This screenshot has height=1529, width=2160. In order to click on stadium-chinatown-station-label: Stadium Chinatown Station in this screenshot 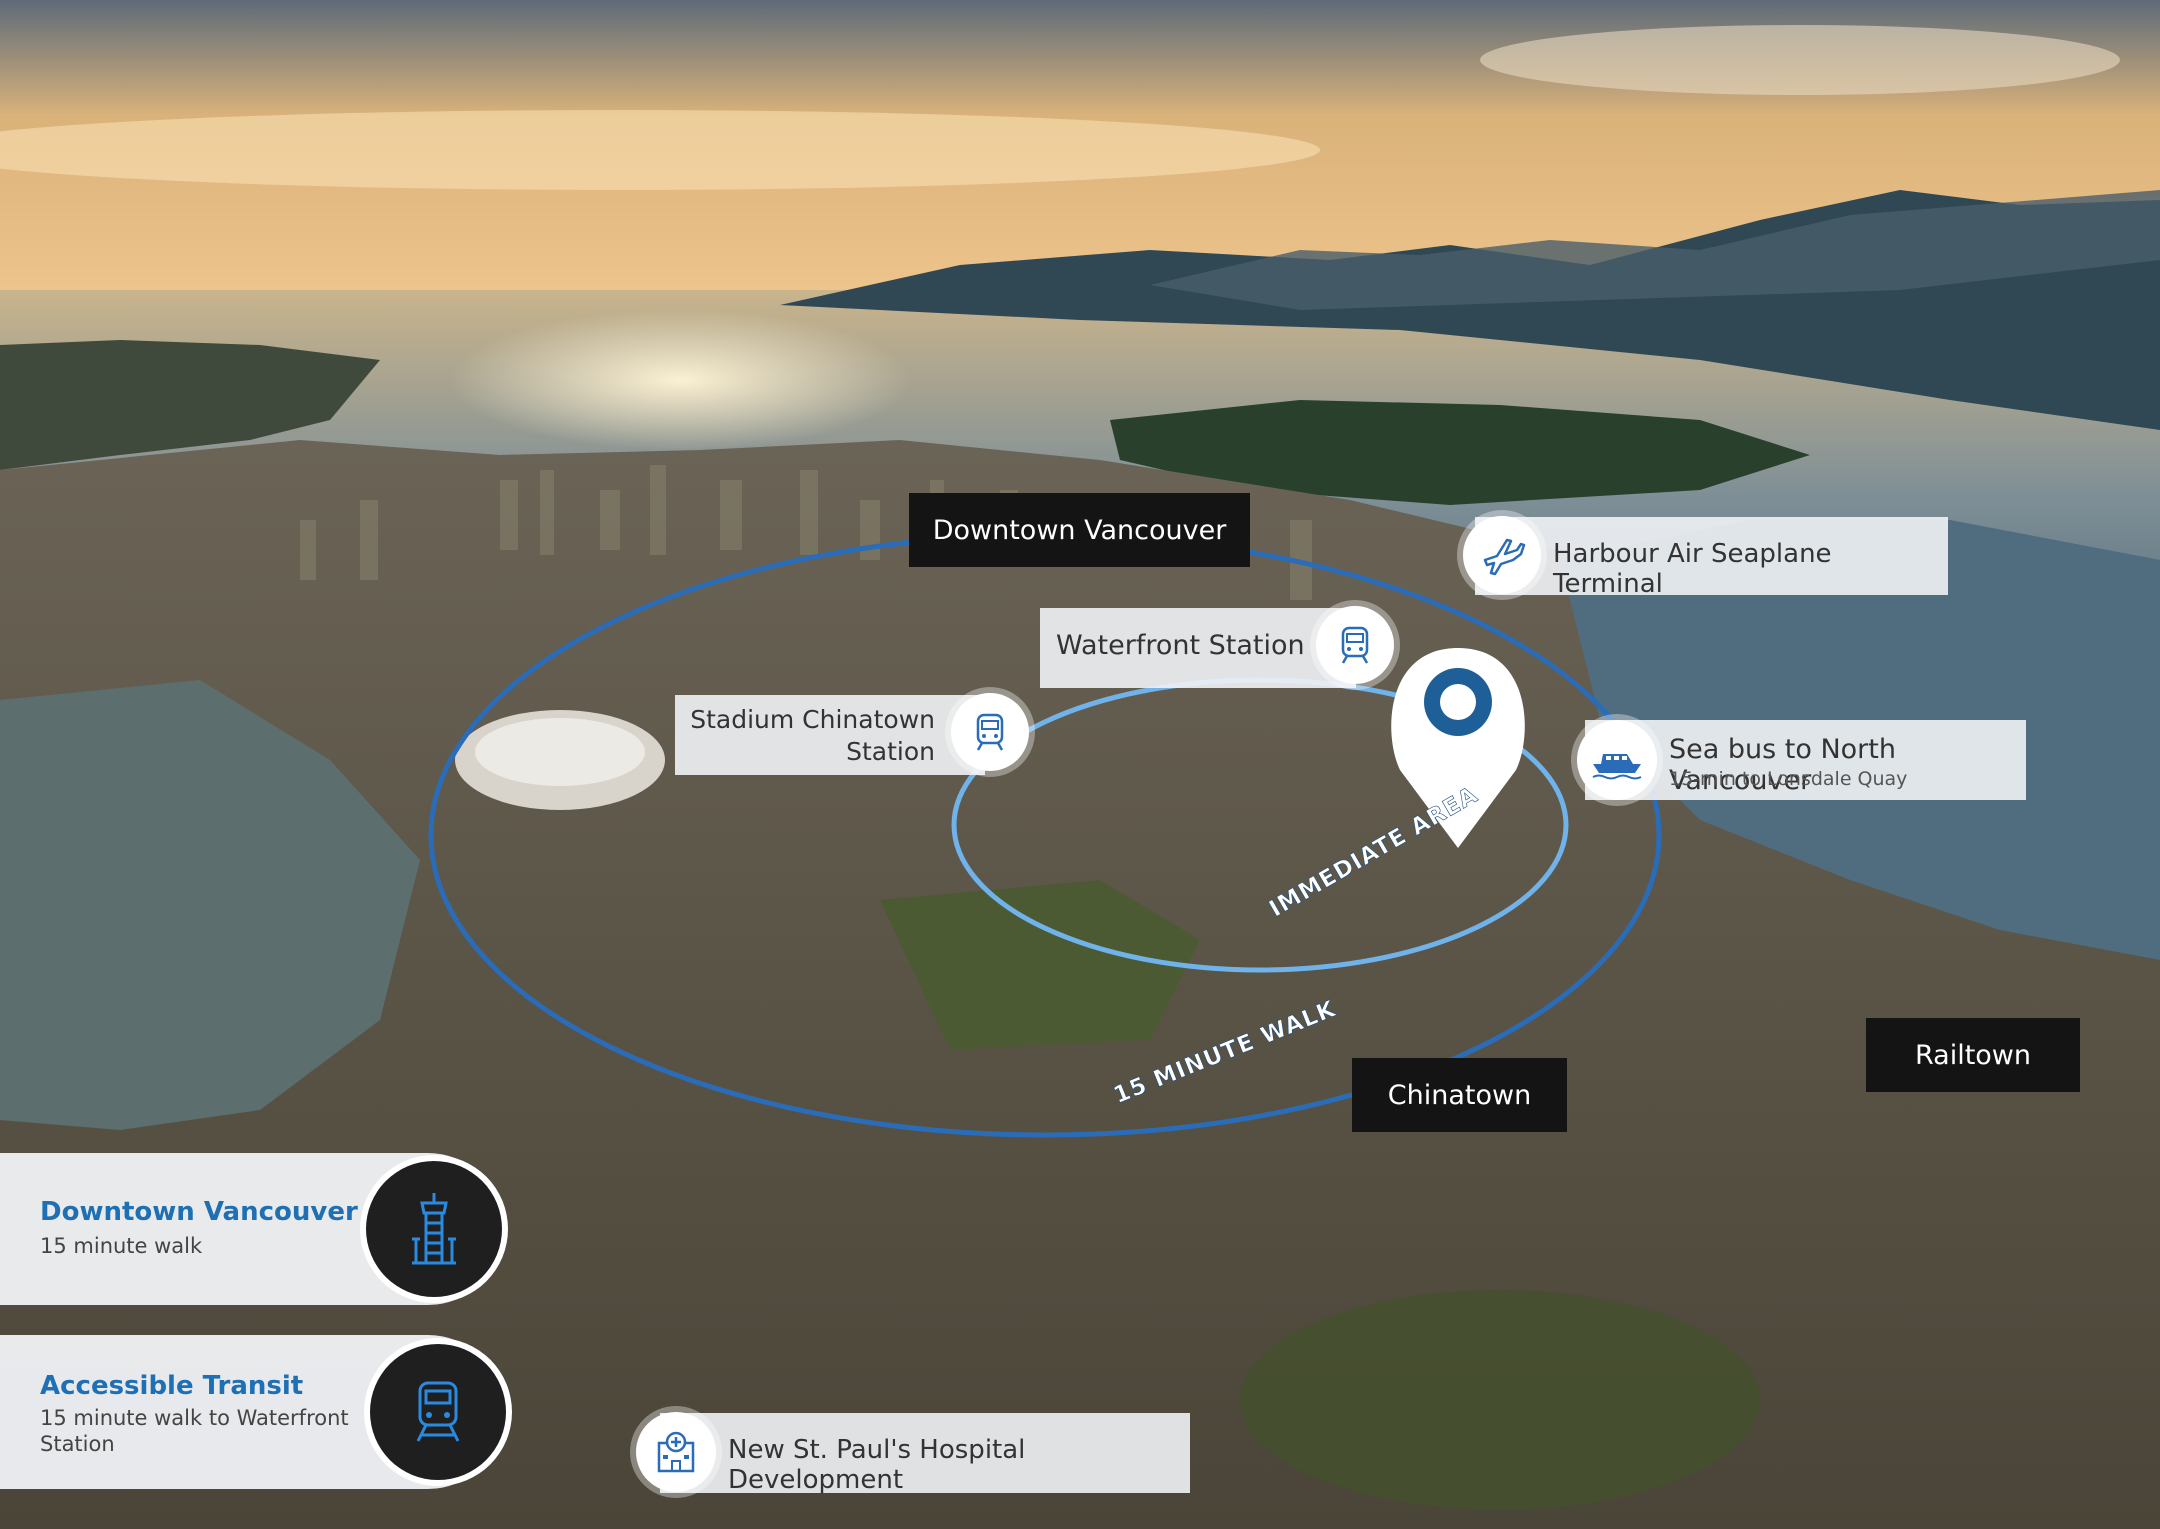, I will do `click(830, 735)`.